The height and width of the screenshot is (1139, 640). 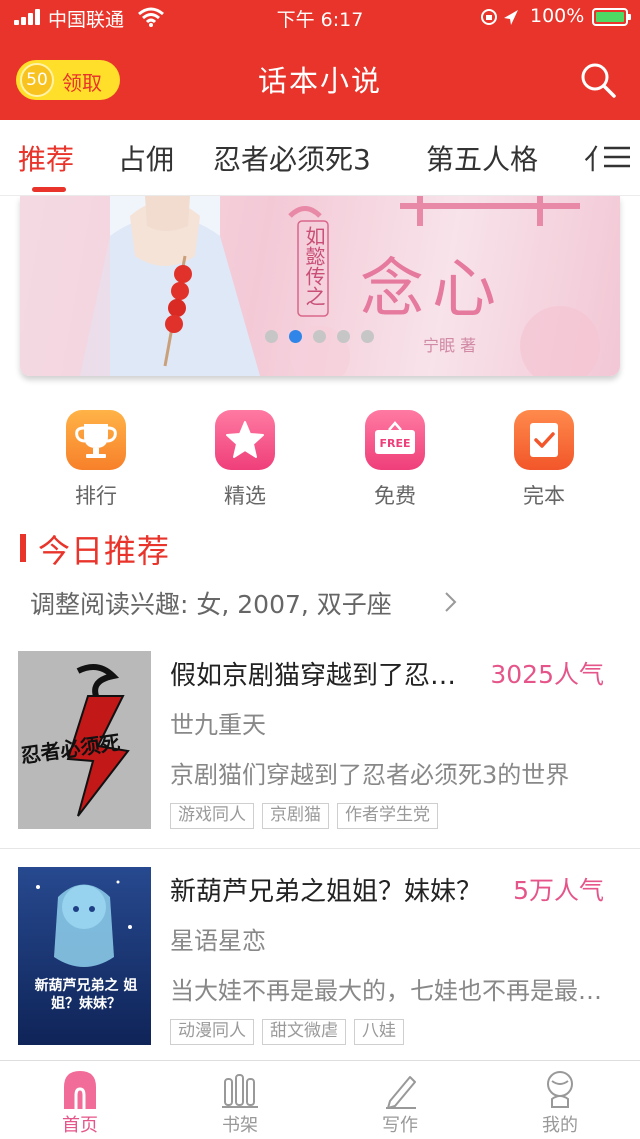 I want to click on status-bar: 中国联通 下午 6:17 100%, so click(x=320, y=18).